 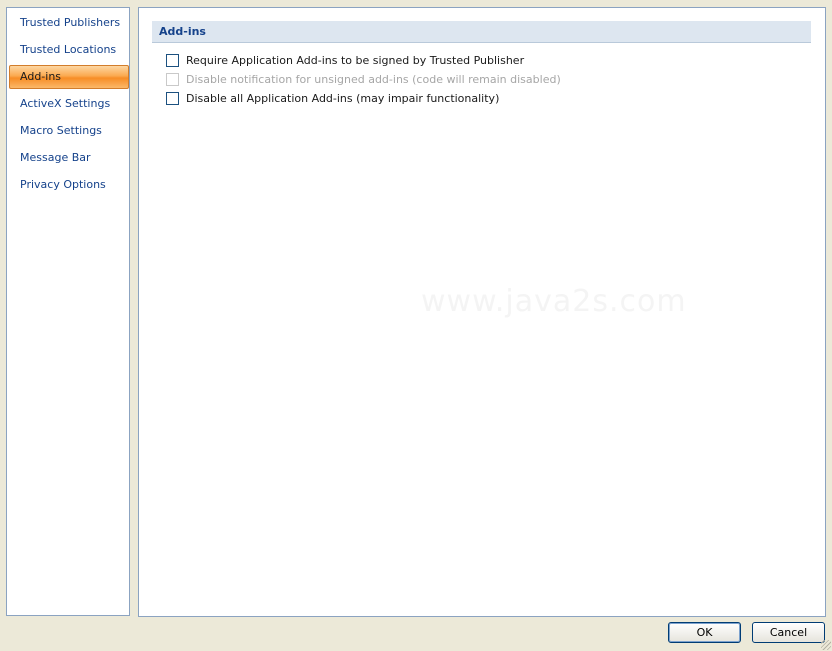 What do you see at coordinates (554, 301) in the screenshot?
I see `watermark-text: www.java2s.com` at bounding box center [554, 301].